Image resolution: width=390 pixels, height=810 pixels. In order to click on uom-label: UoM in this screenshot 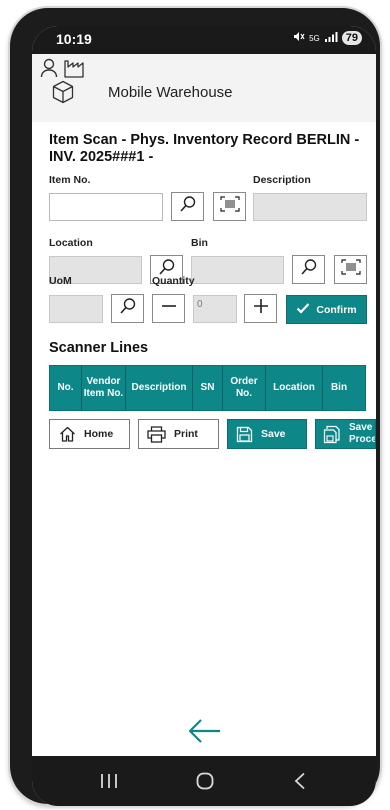, I will do `click(60, 281)`.